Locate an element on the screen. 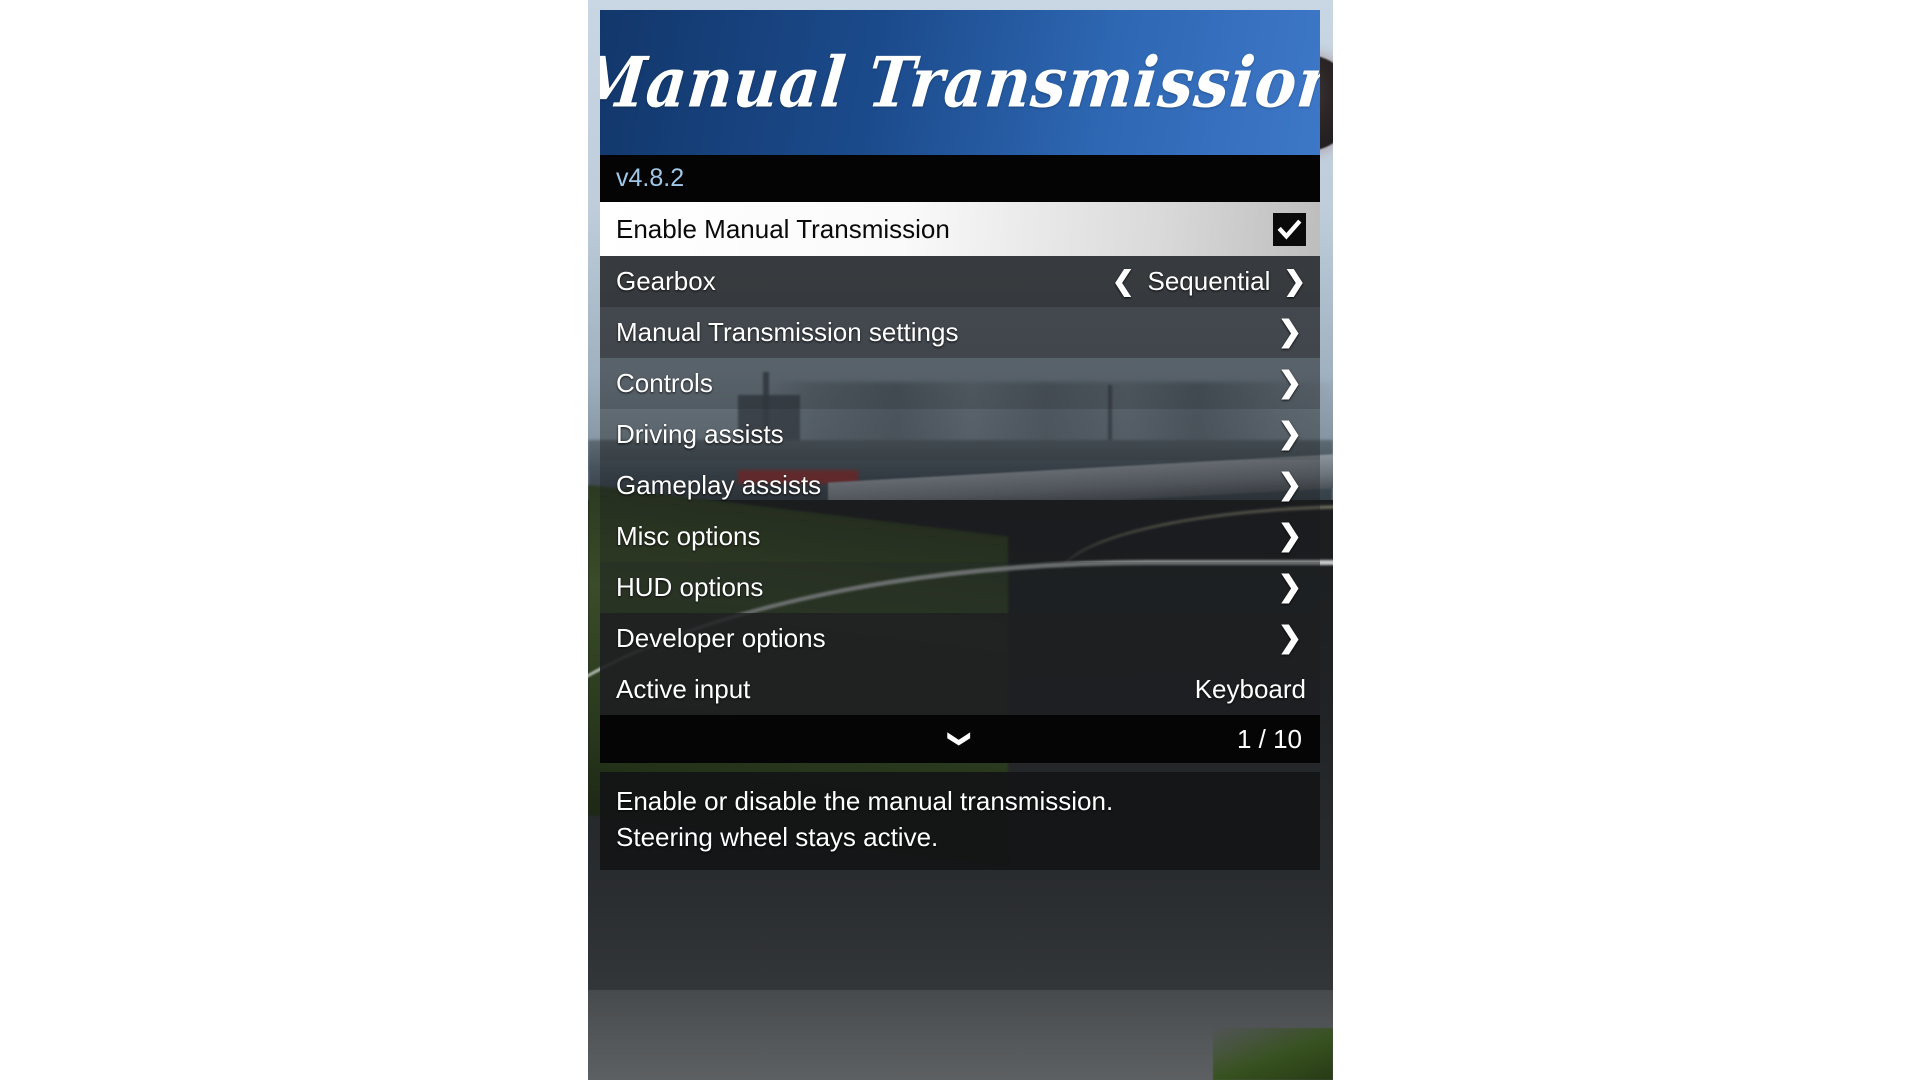 The image size is (1920, 1080). menu-item-enable-manual-transmission: Enable Manual Transmission is located at coordinates (960, 229).